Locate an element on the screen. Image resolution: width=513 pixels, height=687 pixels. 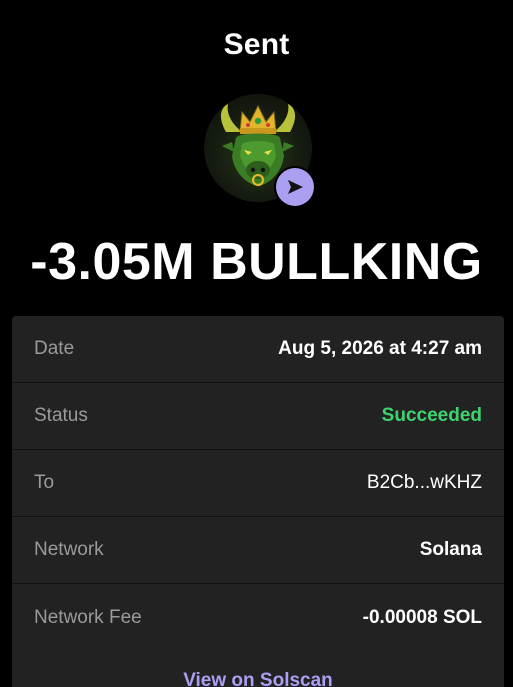
network-label: Network is located at coordinates (69, 549).